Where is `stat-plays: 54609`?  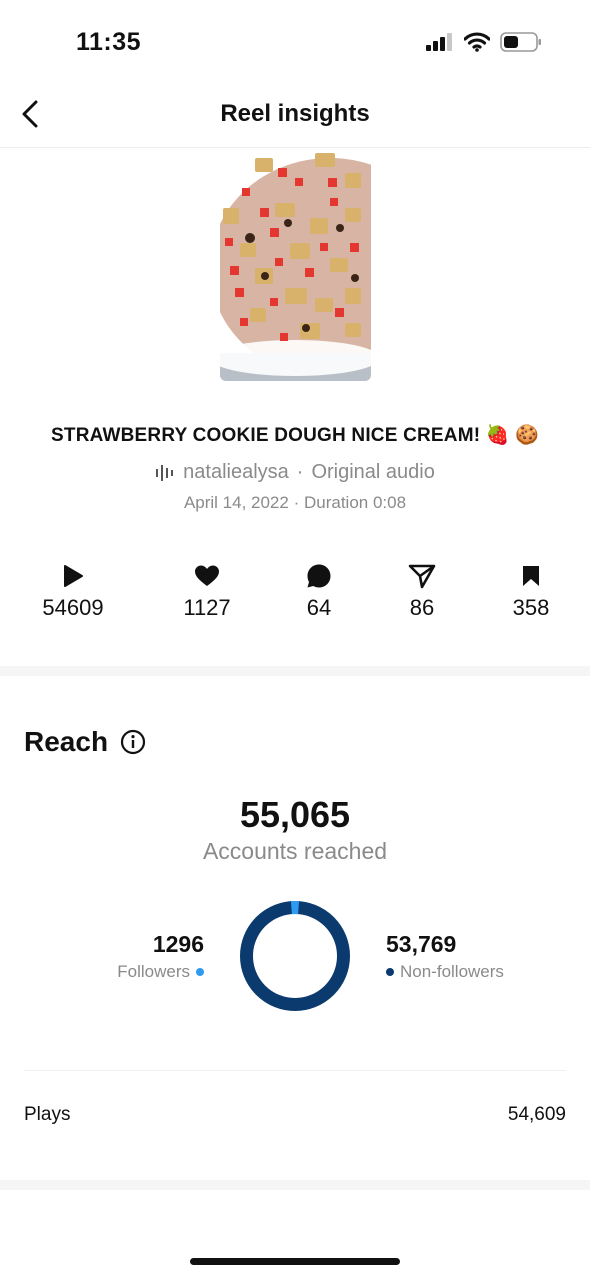 stat-plays: 54609 is located at coordinates (73, 590).